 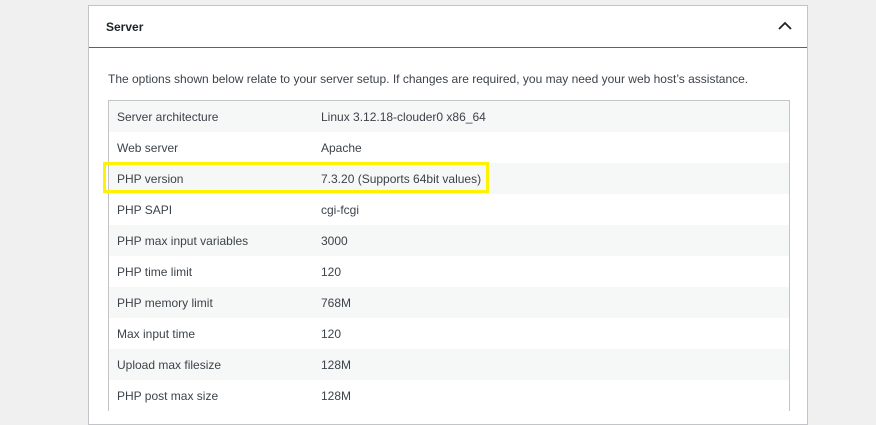 I want to click on row-value: 3000, so click(x=334, y=241).